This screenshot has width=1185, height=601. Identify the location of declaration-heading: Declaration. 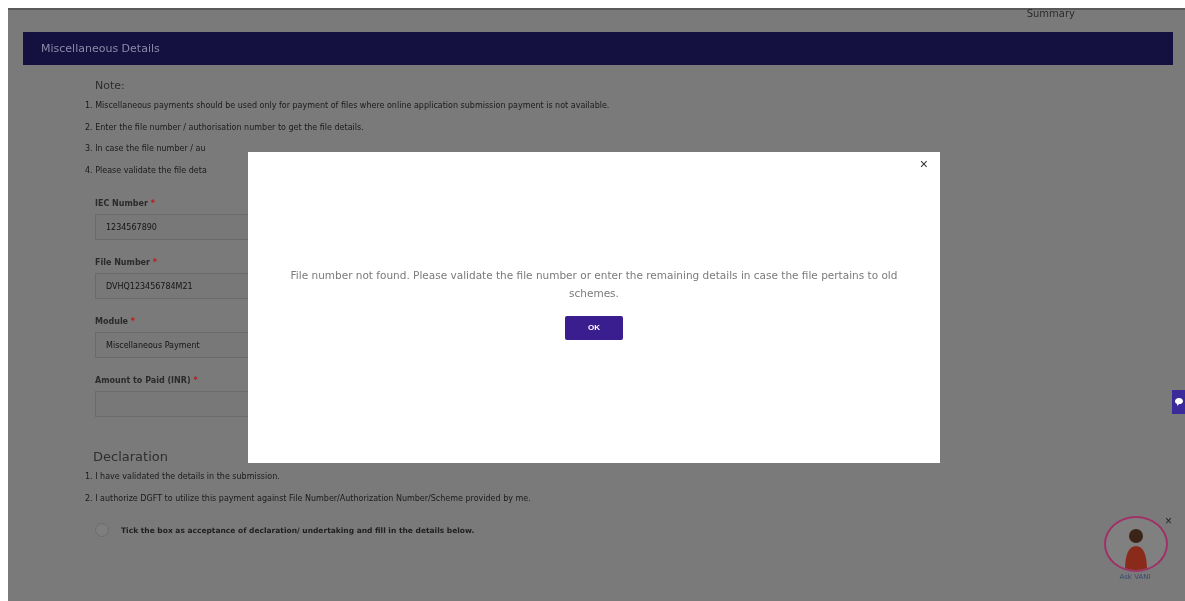
(131, 456).